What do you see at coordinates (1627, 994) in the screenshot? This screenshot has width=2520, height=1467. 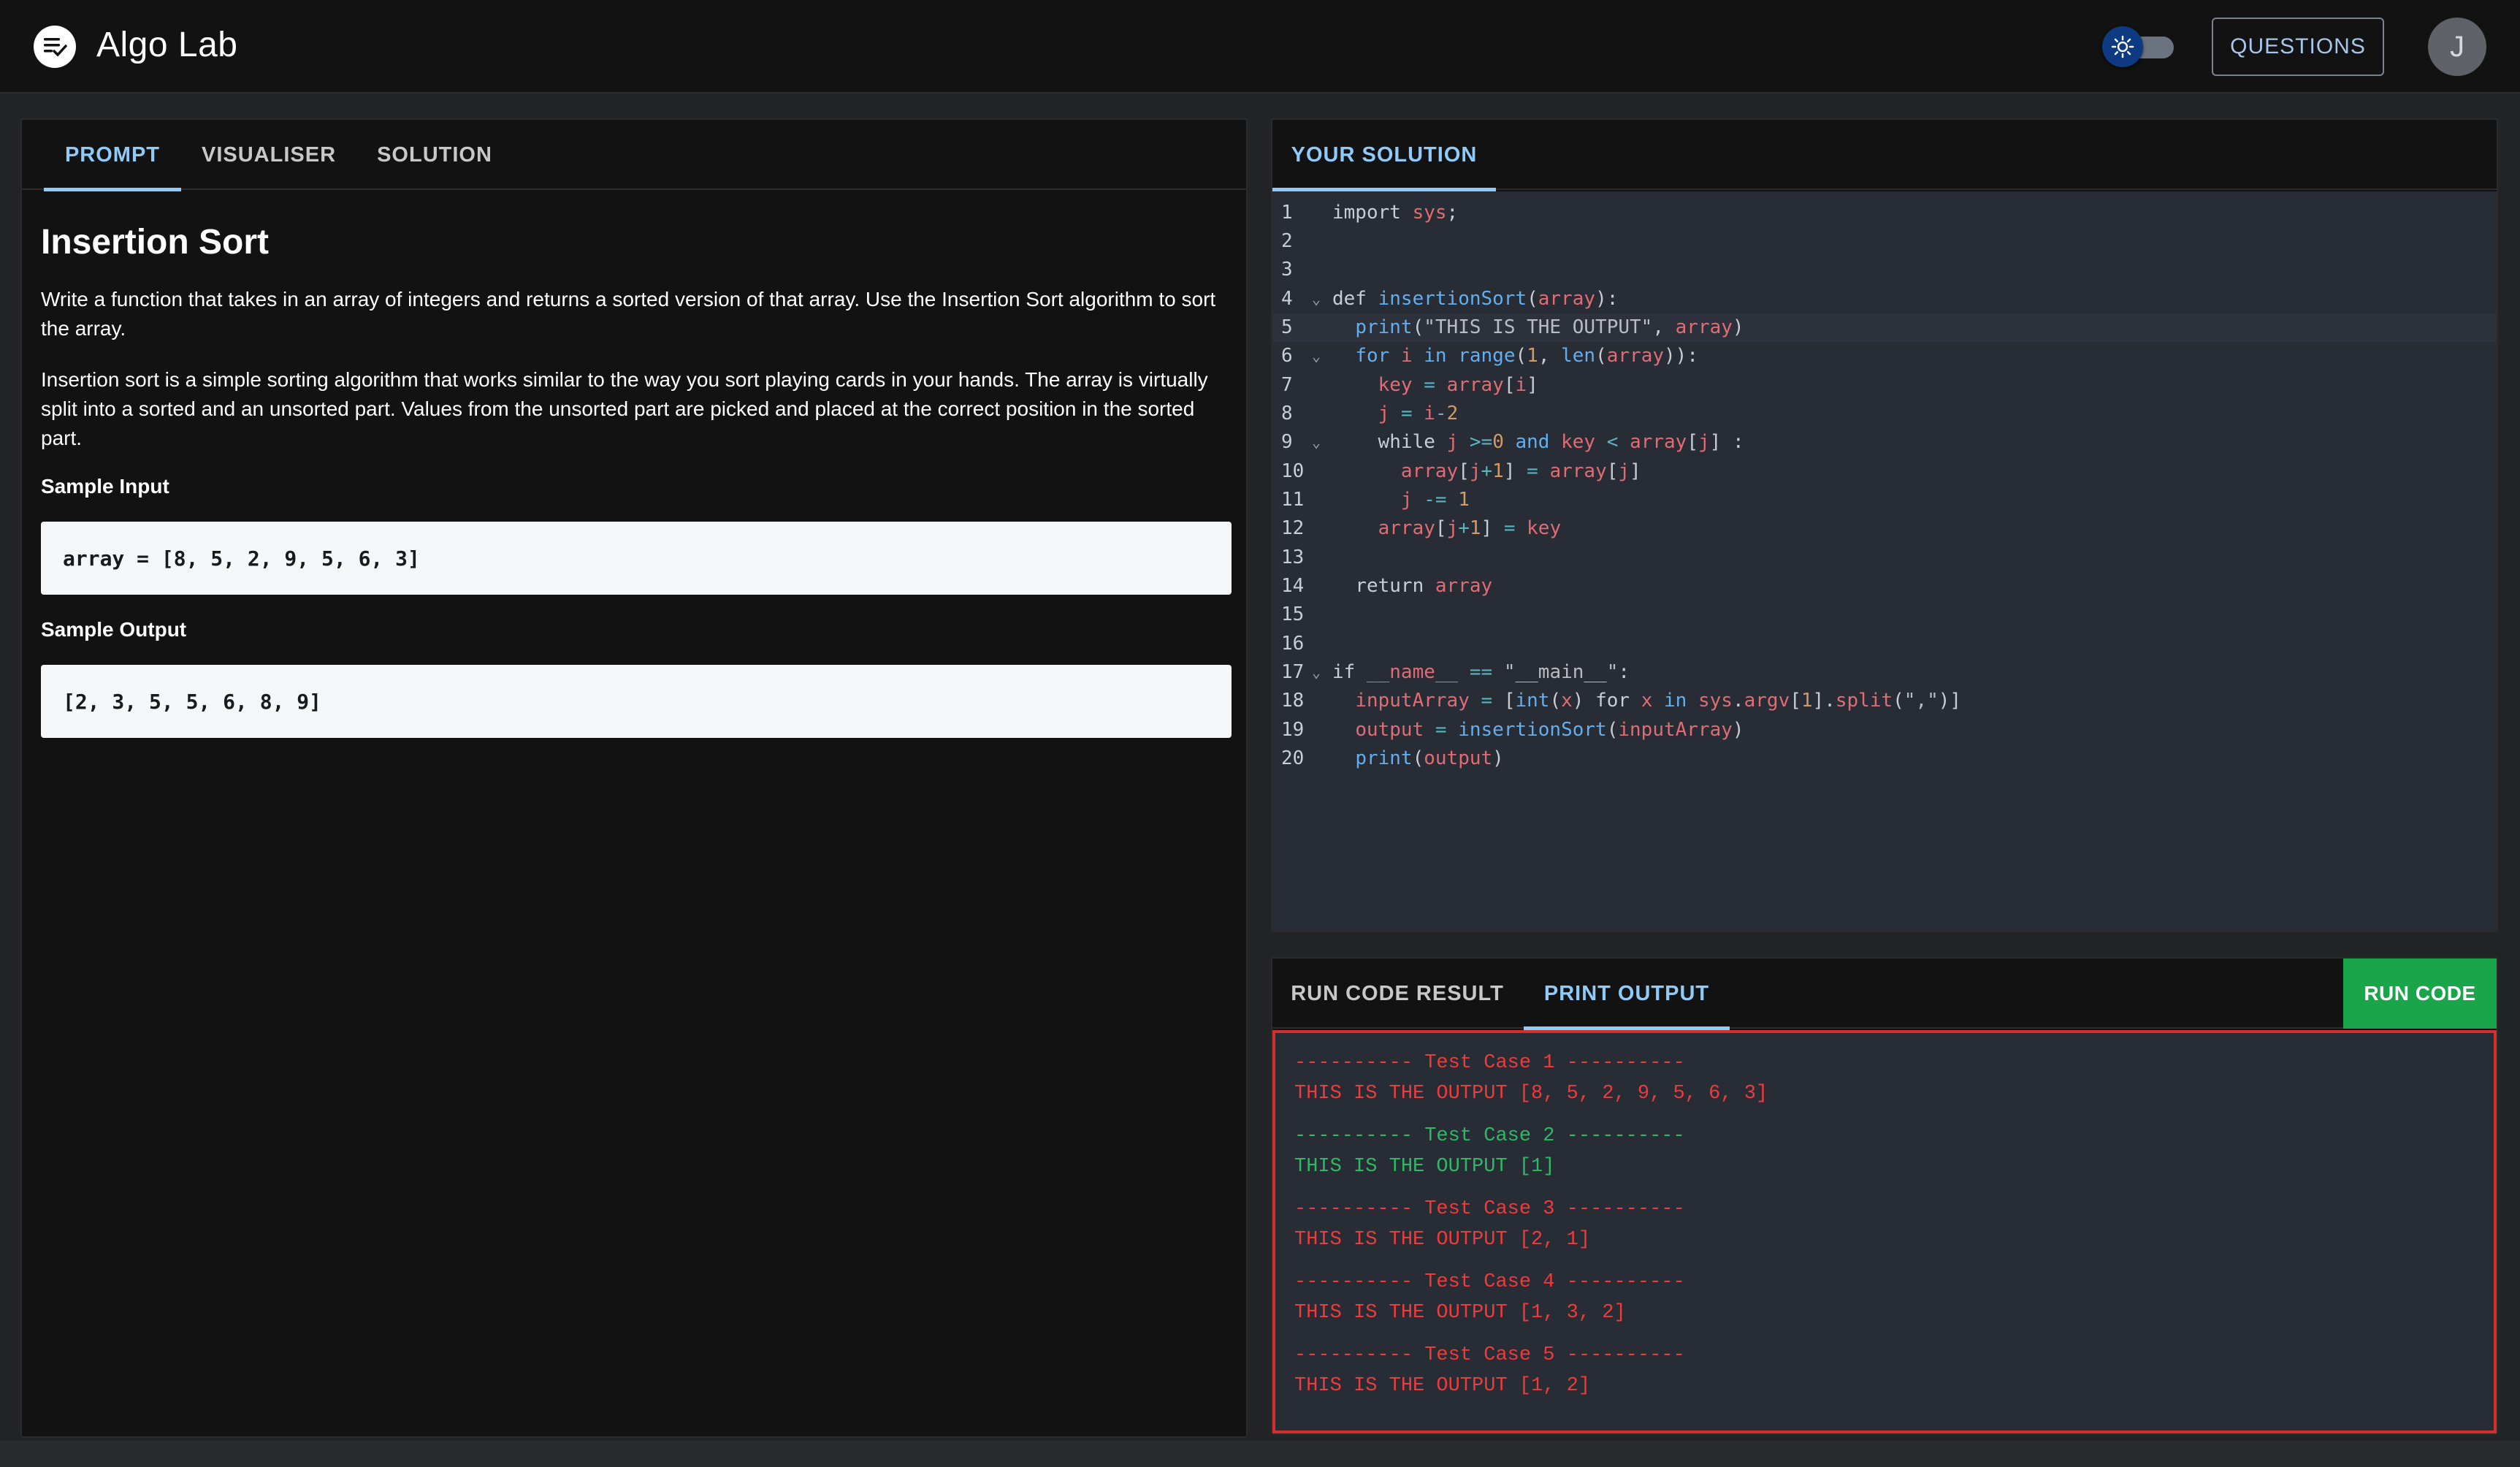 I see `tab-print-output: PRINT OUTPUT` at bounding box center [1627, 994].